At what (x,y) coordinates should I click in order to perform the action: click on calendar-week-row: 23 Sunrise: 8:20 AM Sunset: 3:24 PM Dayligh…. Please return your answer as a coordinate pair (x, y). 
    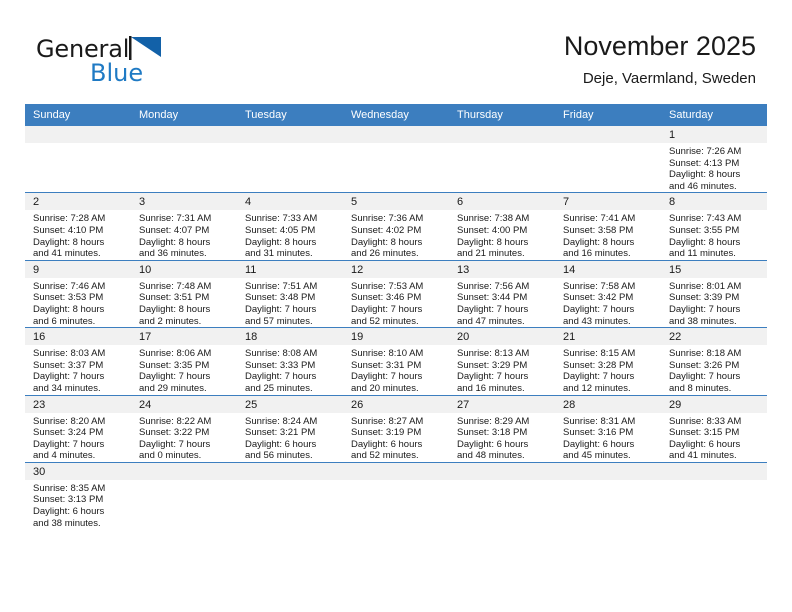
    Looking at the image, I should click on (396, 429).